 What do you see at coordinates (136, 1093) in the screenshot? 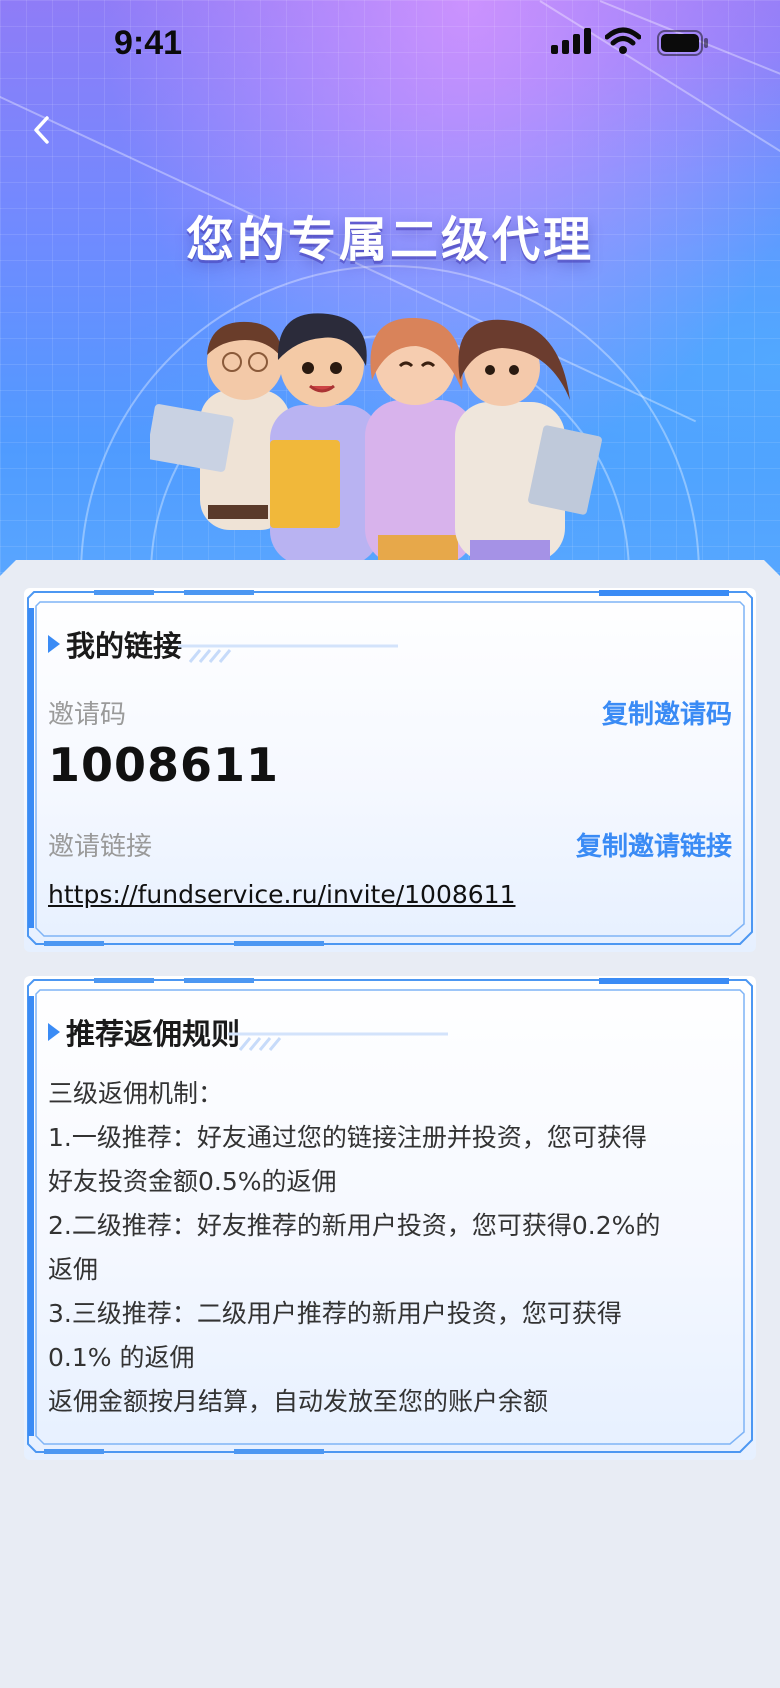
I see `rules-line: 三级返佣机制：` at bounding box center [136, 1093].